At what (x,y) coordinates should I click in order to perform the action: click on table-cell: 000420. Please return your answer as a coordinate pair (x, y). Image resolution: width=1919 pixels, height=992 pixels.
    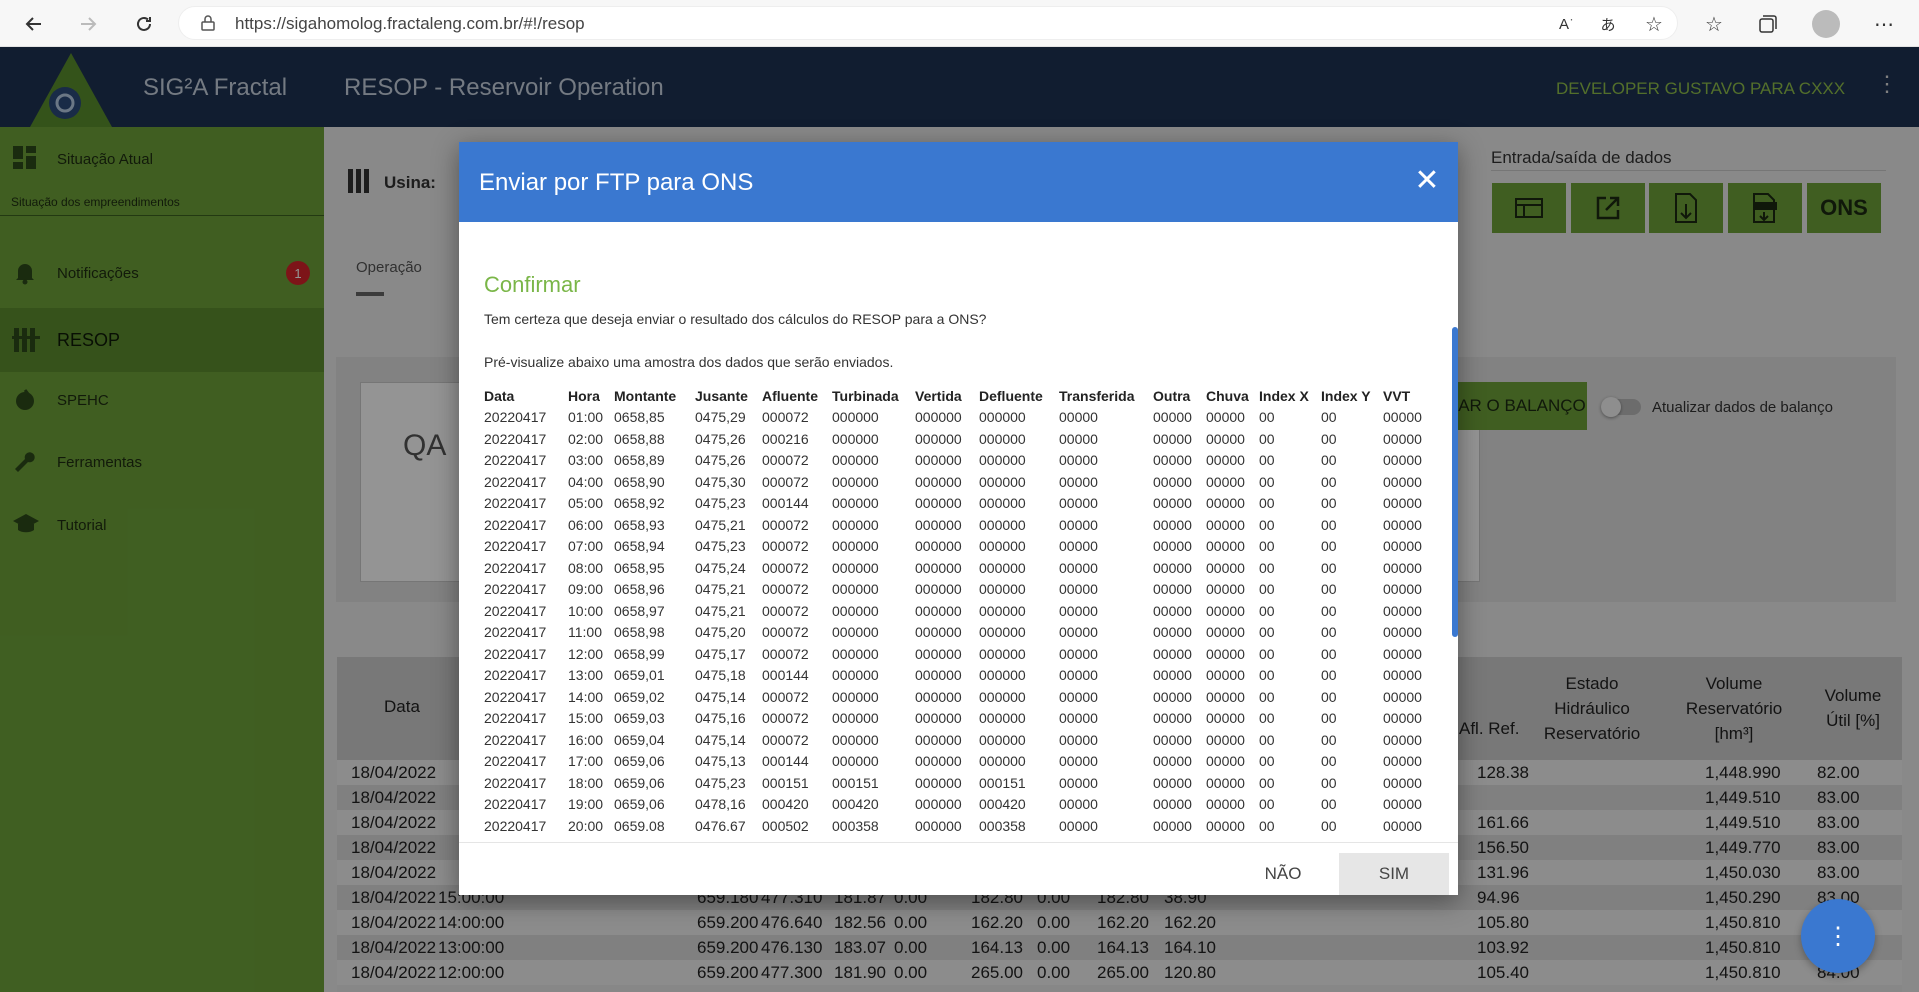
    Looking at the image, I should click on (855, 804).